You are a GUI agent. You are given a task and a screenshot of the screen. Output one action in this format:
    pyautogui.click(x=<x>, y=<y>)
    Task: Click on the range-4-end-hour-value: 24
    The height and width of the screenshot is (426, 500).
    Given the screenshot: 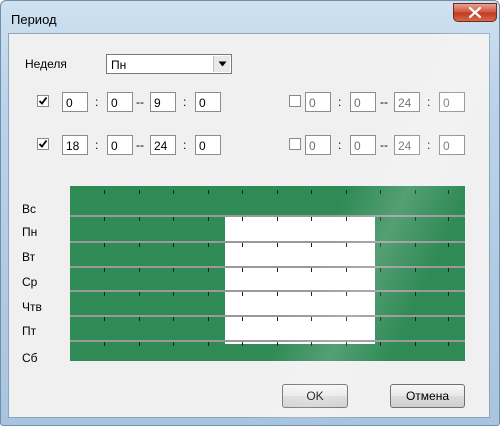 What is the action you would take?
    pyautogui.click(x=405, y=146)
    